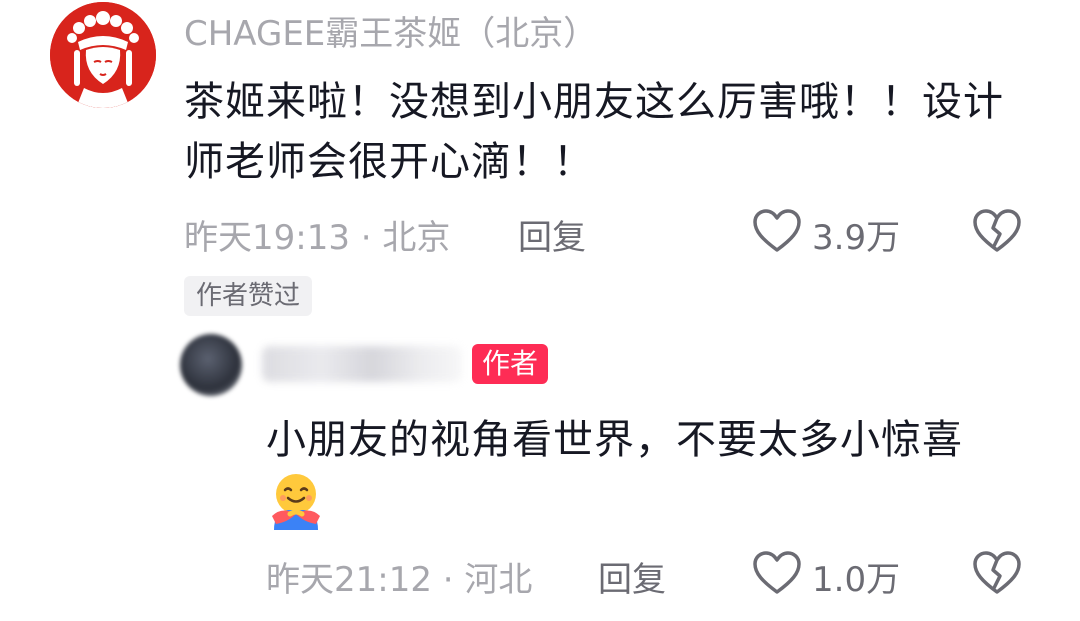  Describe the element at coordinates (362, 364) in the screenshot. I see `reply-username-blurred` at that location.